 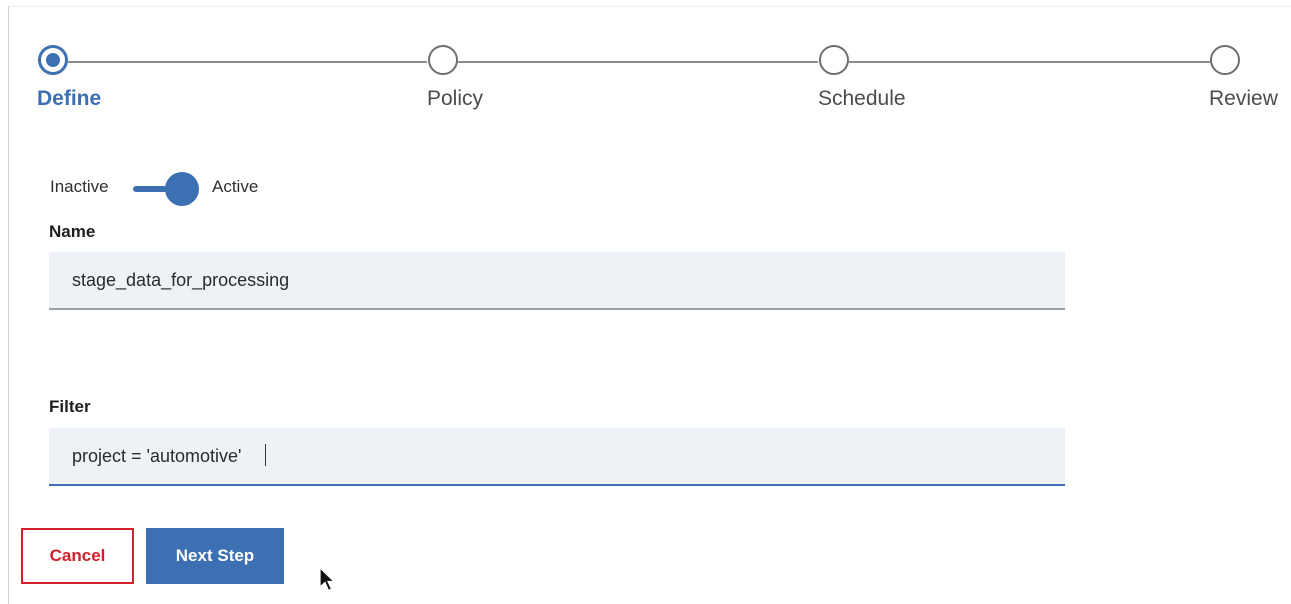 I want to click on step-policy-indicator-icon, so click(x=443, y=60).